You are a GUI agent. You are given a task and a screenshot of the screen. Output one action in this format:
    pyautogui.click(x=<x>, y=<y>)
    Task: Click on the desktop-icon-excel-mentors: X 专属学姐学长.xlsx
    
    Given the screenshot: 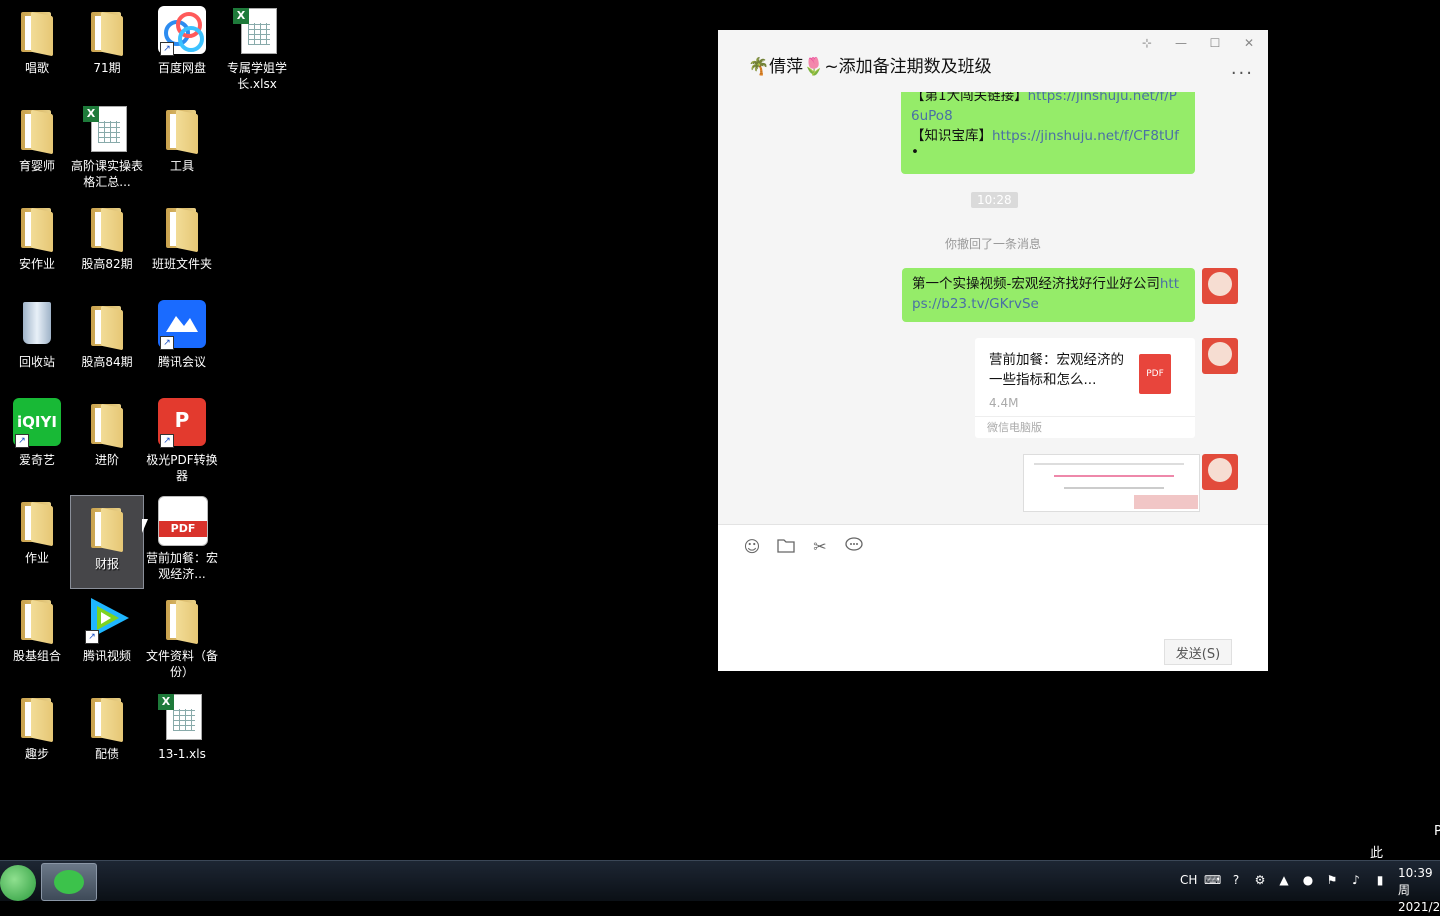 What is the action you would take?
    pyautogui.click(x=257, y=47)
    